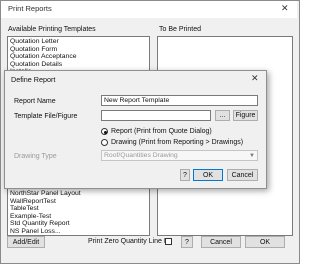 This screenshot has height=264, width=320. What do you see at coordinates (208, 175) in the screenshot?
I see `dialog-ok-button: OK` at bounding box center [208, 175].